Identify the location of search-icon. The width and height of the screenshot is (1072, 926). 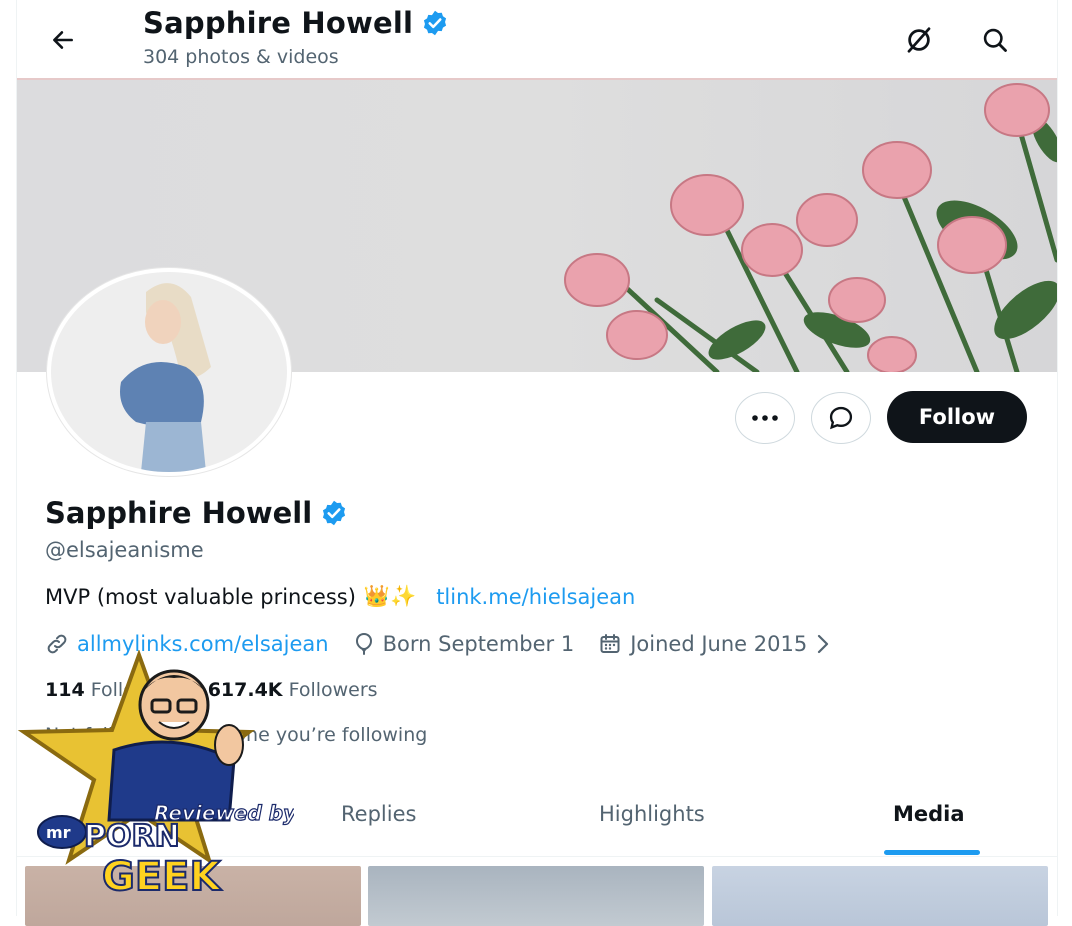
(995, 40).